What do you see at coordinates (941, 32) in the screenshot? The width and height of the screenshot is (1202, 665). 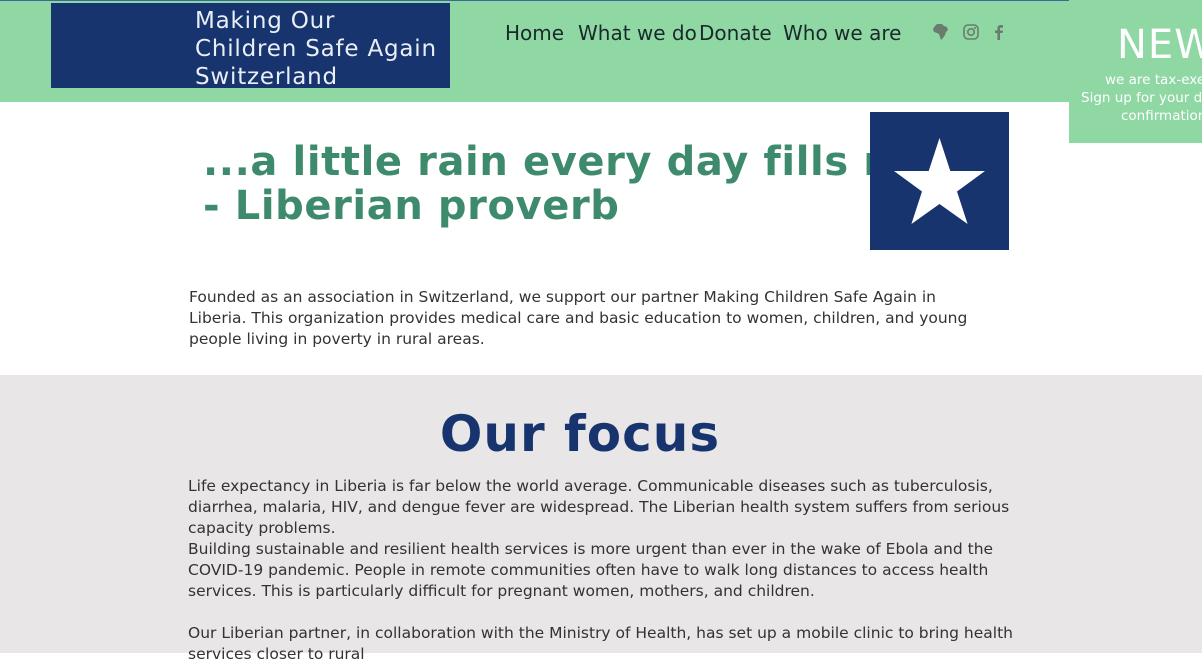 I see `africa-map-icon` at bounding box center [941, 32].